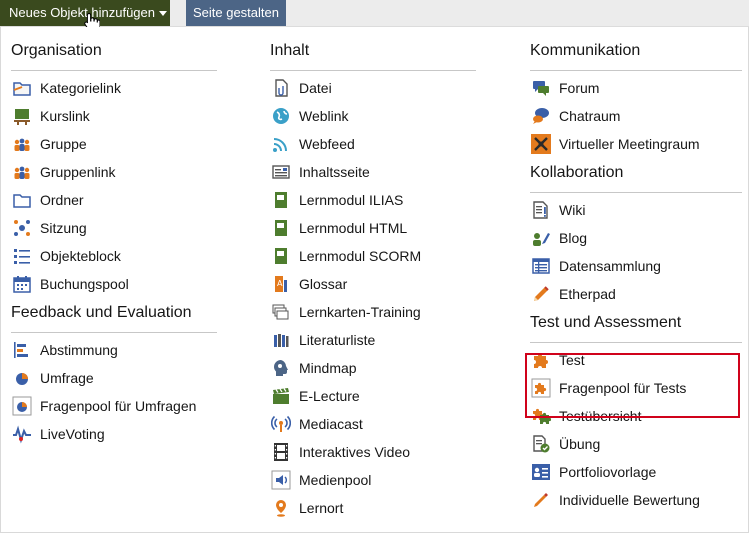 This screenshot has width=749, height=533. What do you see at coordinates (373, 172) in the screenshot?
I see `menu-item-inhaltsseite: Inhaltsseite` at bounding box center [373, 172].